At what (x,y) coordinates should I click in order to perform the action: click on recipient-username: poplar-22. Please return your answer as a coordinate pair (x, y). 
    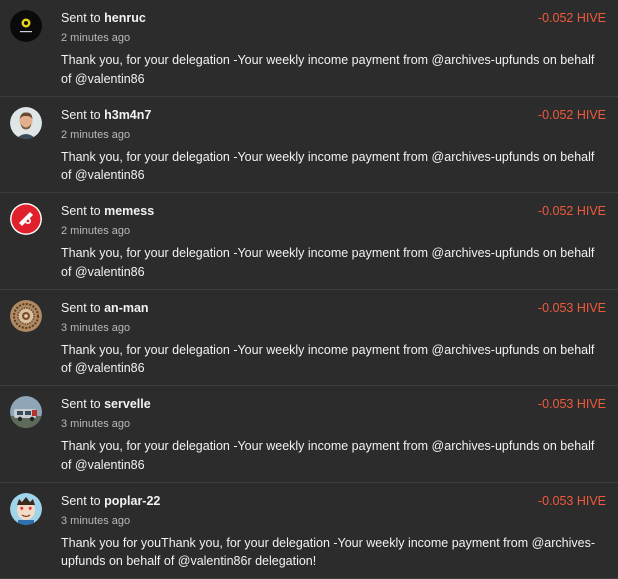
    Looking at the image, I should click on (132, 501).